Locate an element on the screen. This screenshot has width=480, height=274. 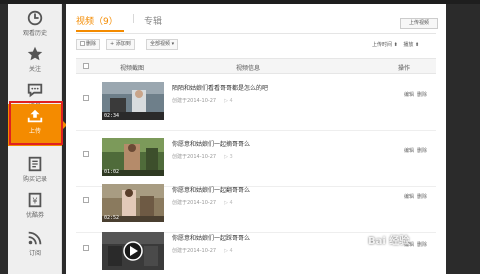
all-videos-dropdown: 全部视频 ▾ is located at coordinates (162, 44).